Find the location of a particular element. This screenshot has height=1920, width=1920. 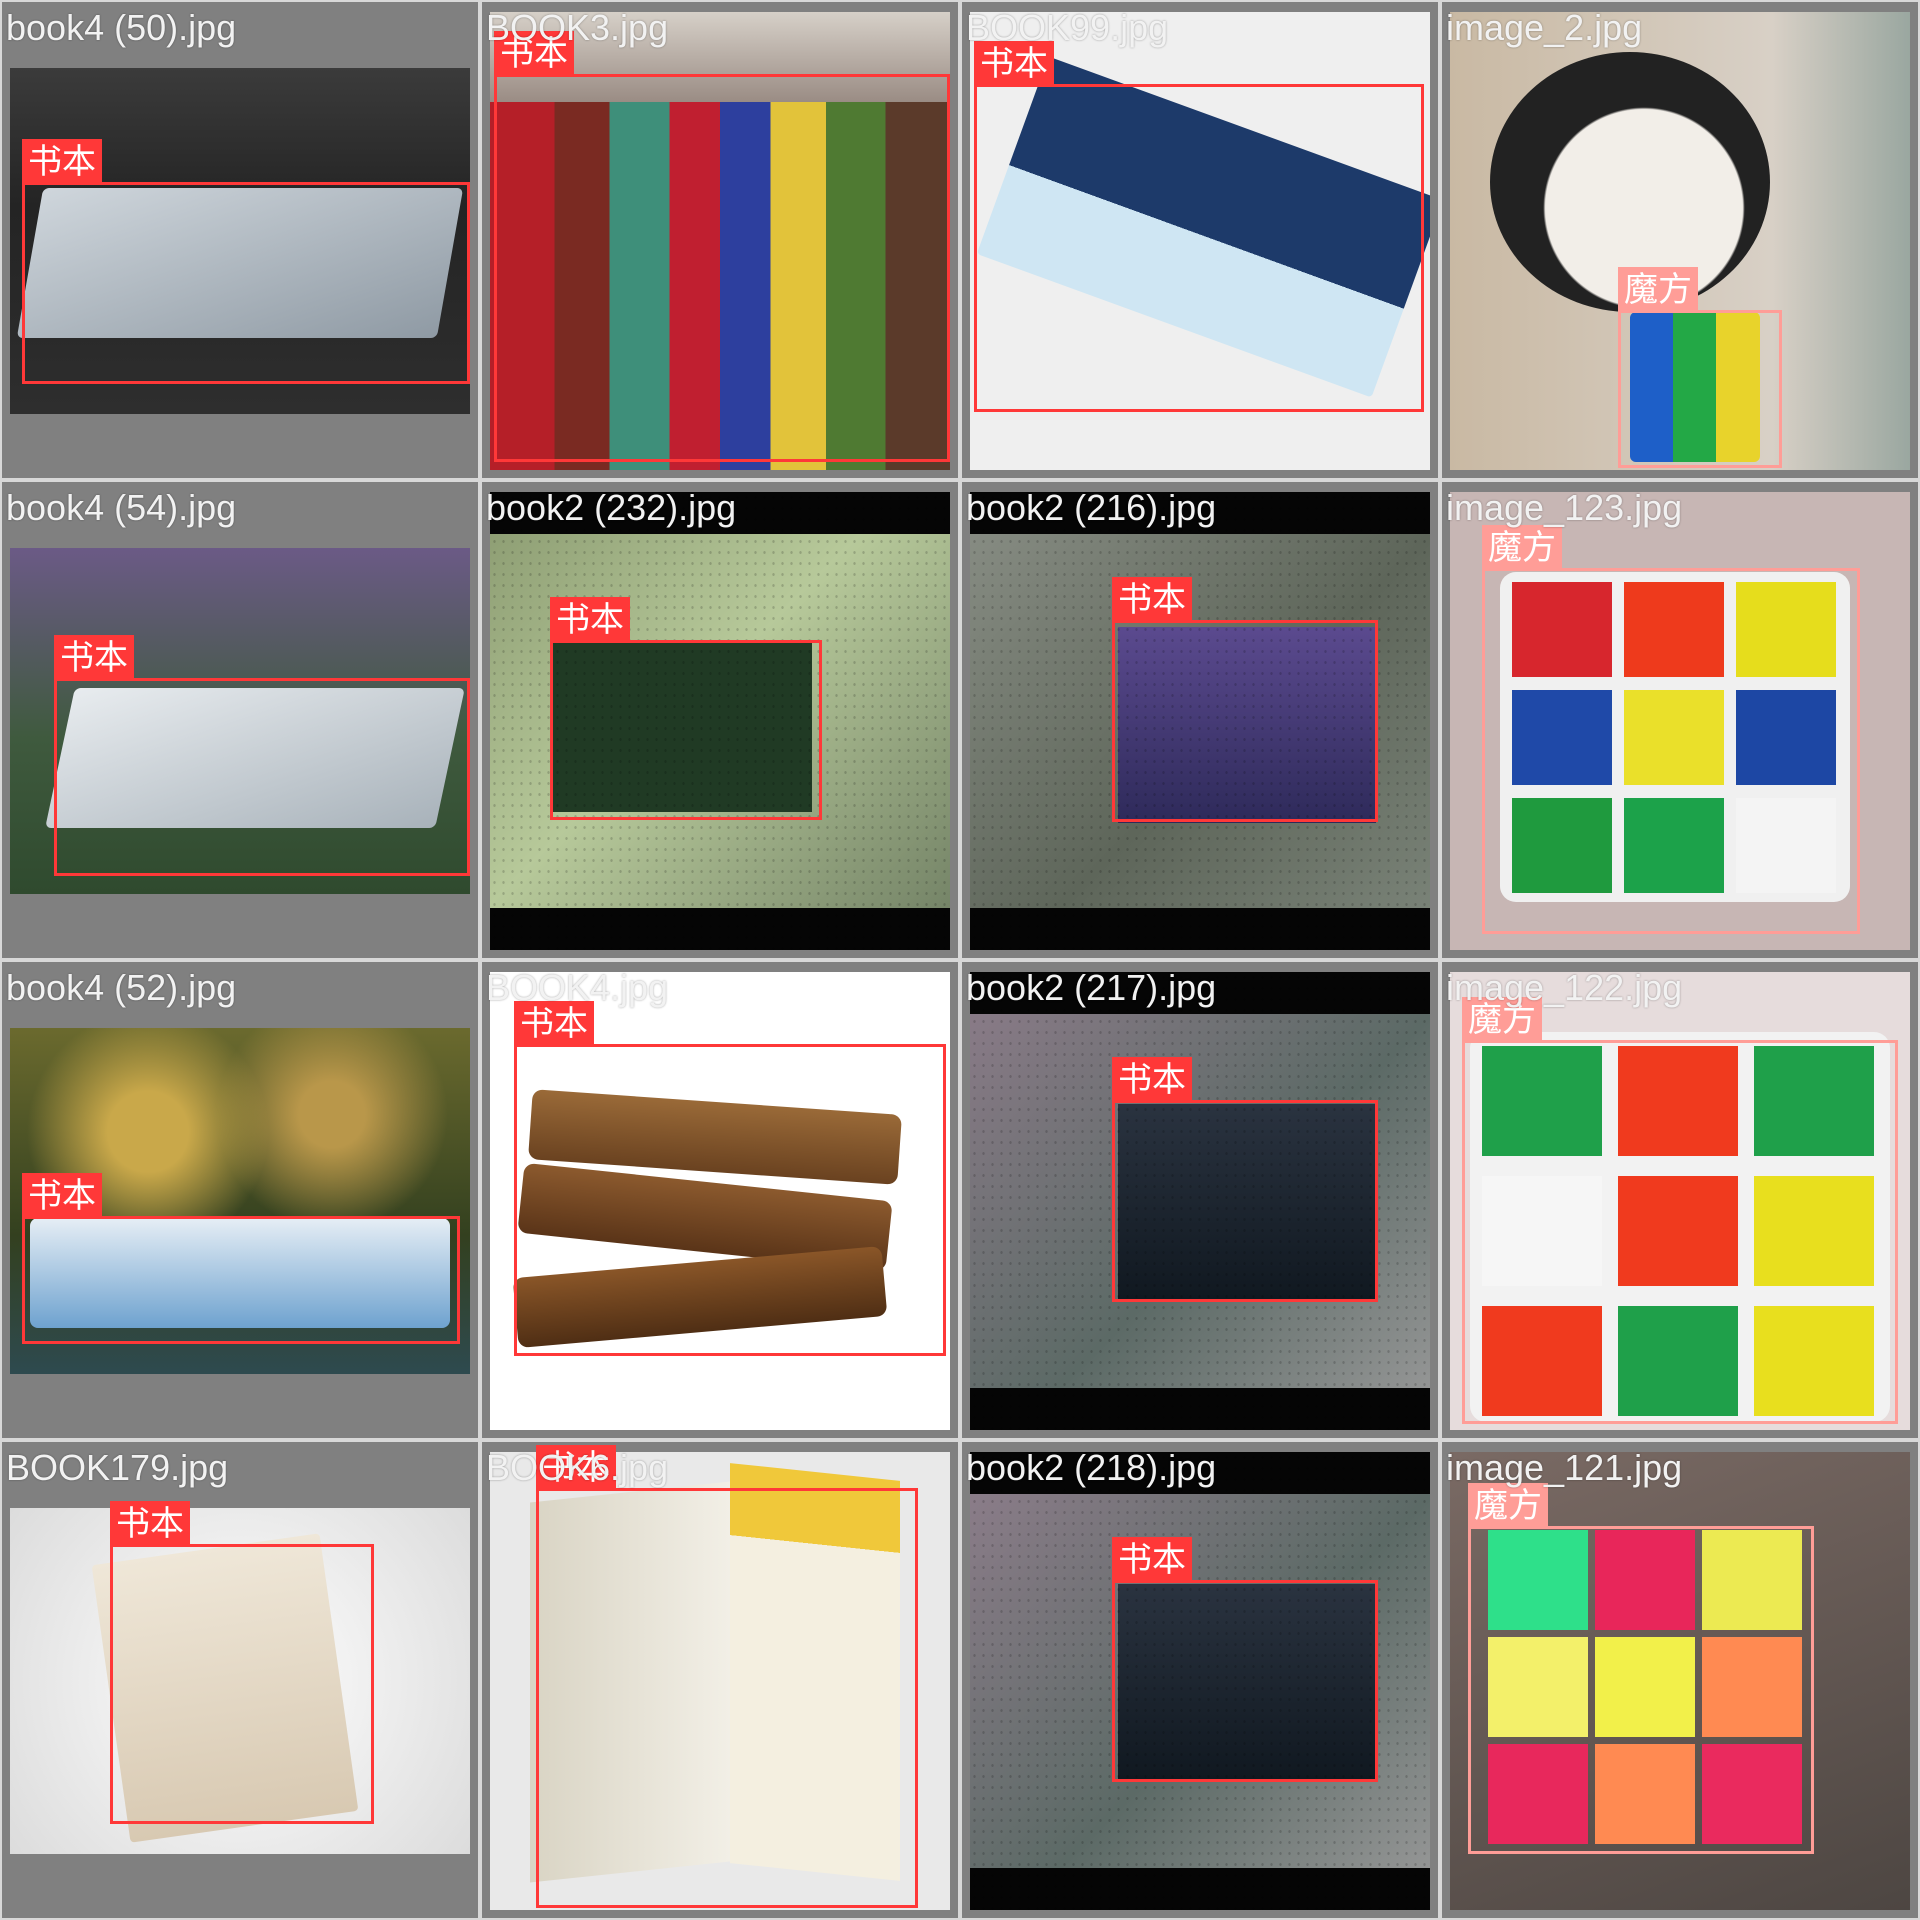

file-name: image_2.jpg is located at coordinates (1544, 27).